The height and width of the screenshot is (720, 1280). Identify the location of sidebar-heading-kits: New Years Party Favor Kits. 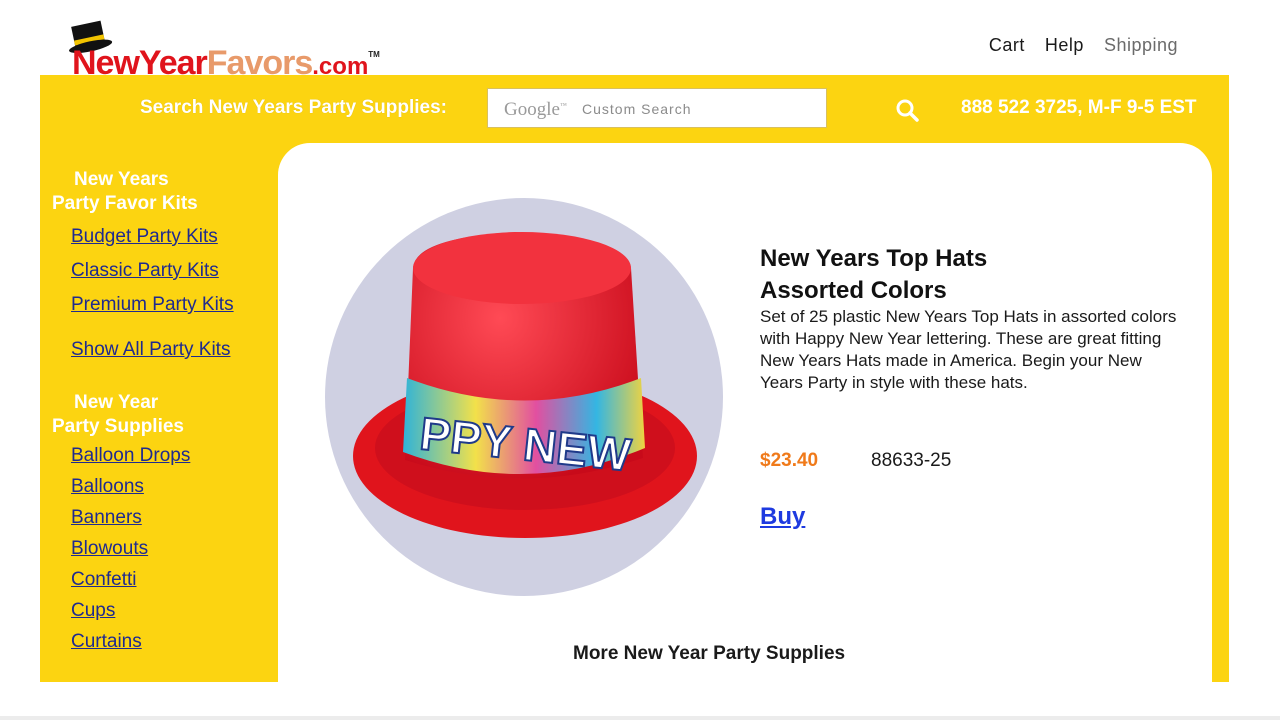
(164, 192).